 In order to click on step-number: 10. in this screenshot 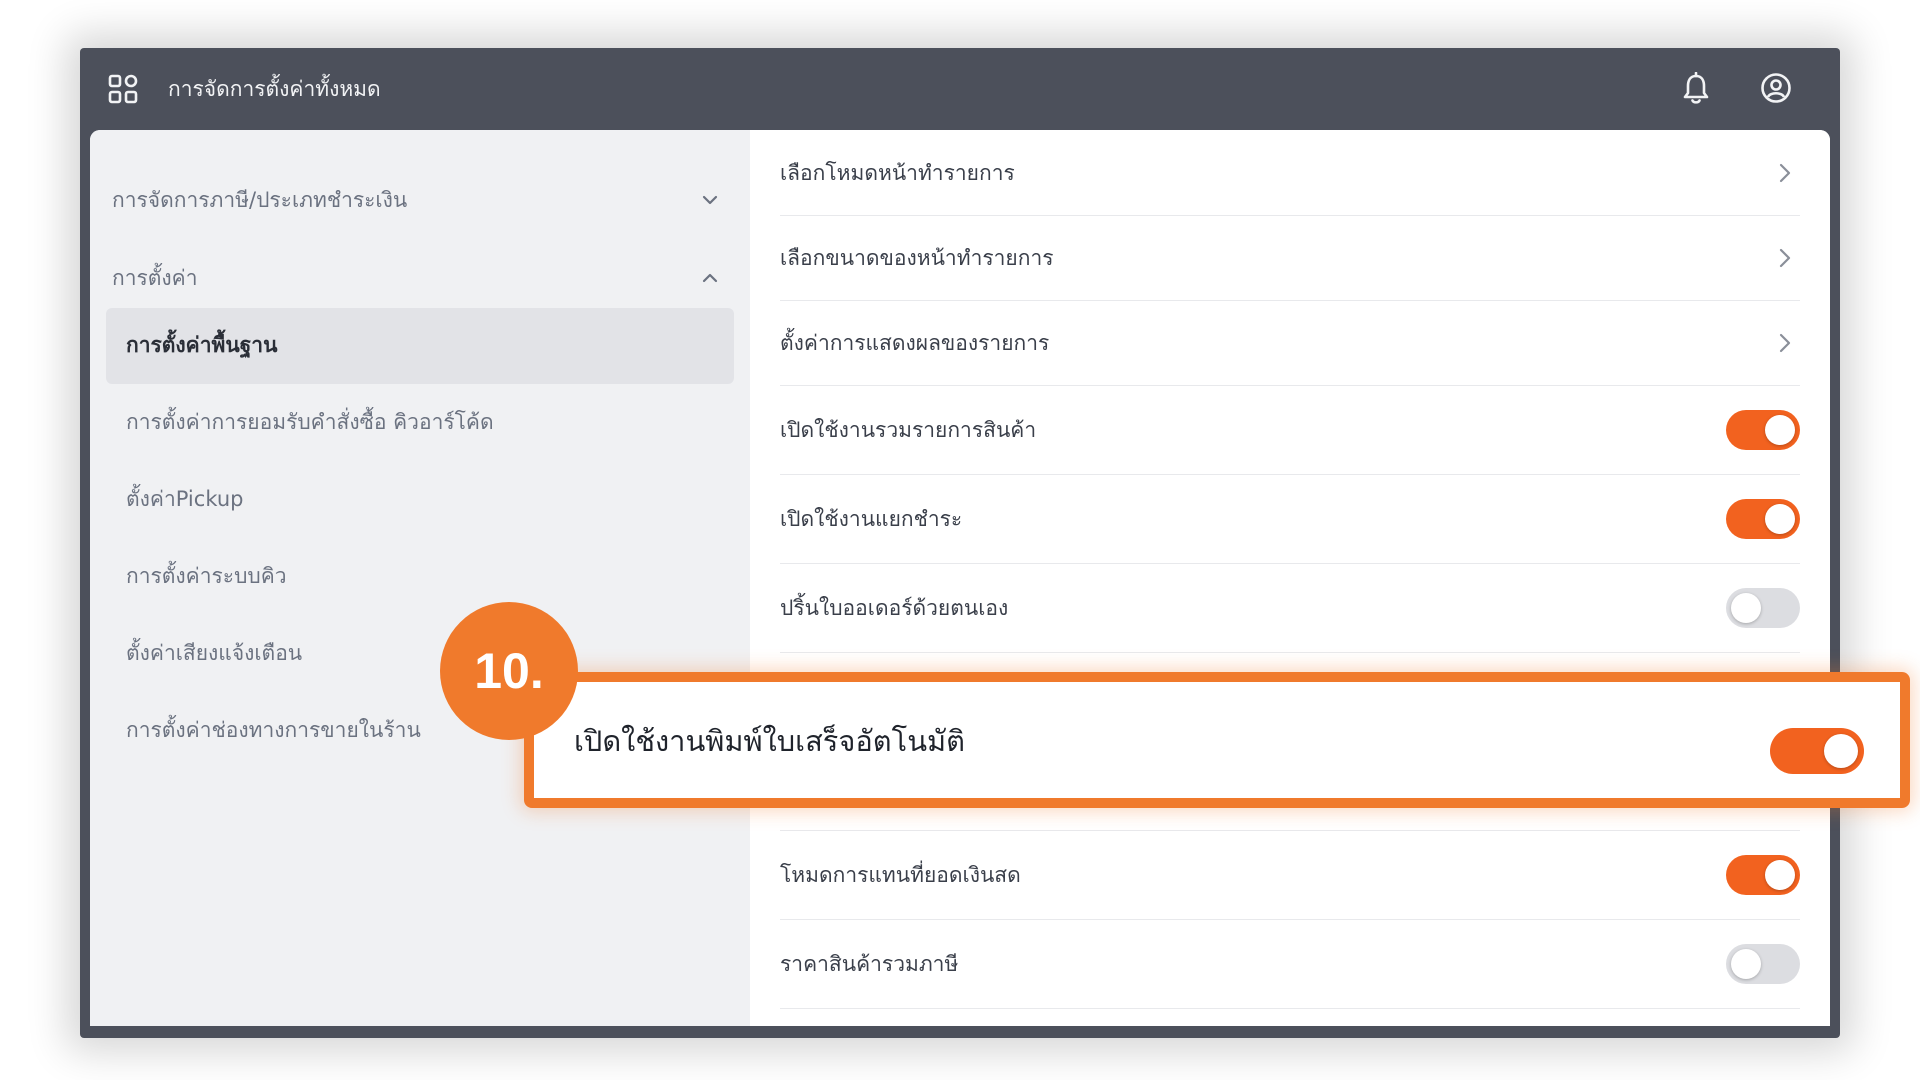, I will do `click(509, 671)`.